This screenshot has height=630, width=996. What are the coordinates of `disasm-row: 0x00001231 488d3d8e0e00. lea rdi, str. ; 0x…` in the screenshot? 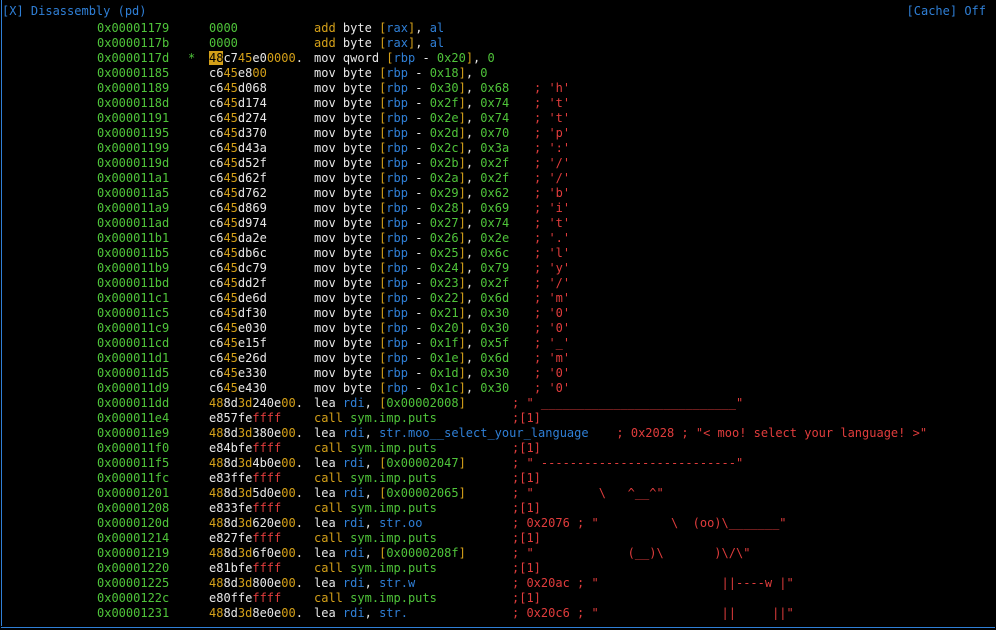 It's located at (498, 613).